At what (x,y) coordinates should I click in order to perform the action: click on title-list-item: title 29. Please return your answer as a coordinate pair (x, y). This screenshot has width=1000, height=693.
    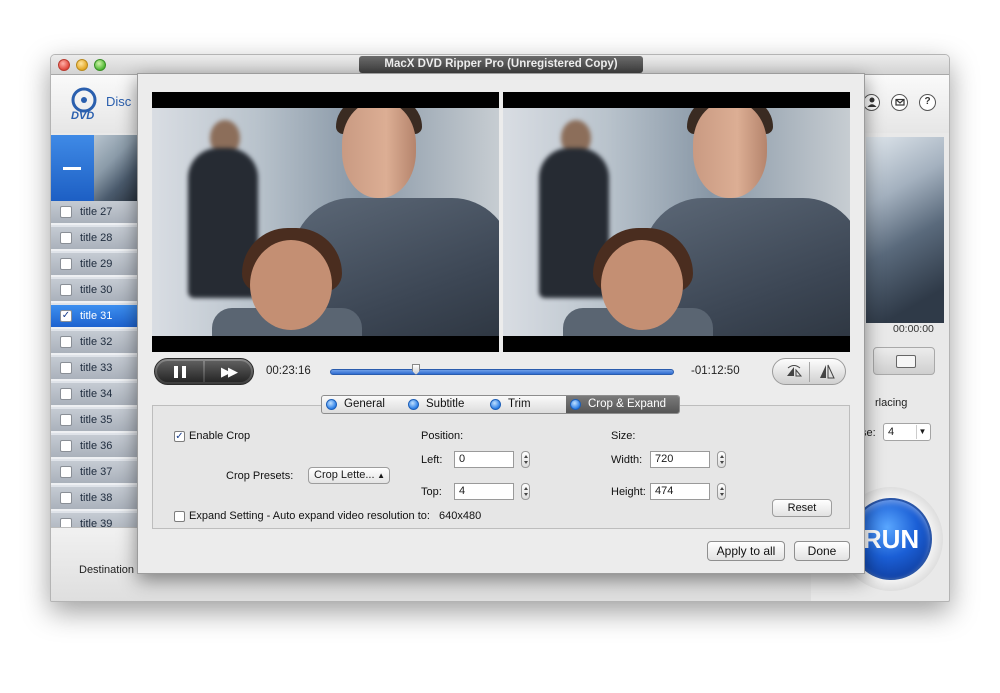
    Looking at the image, I should click on (94, 265).